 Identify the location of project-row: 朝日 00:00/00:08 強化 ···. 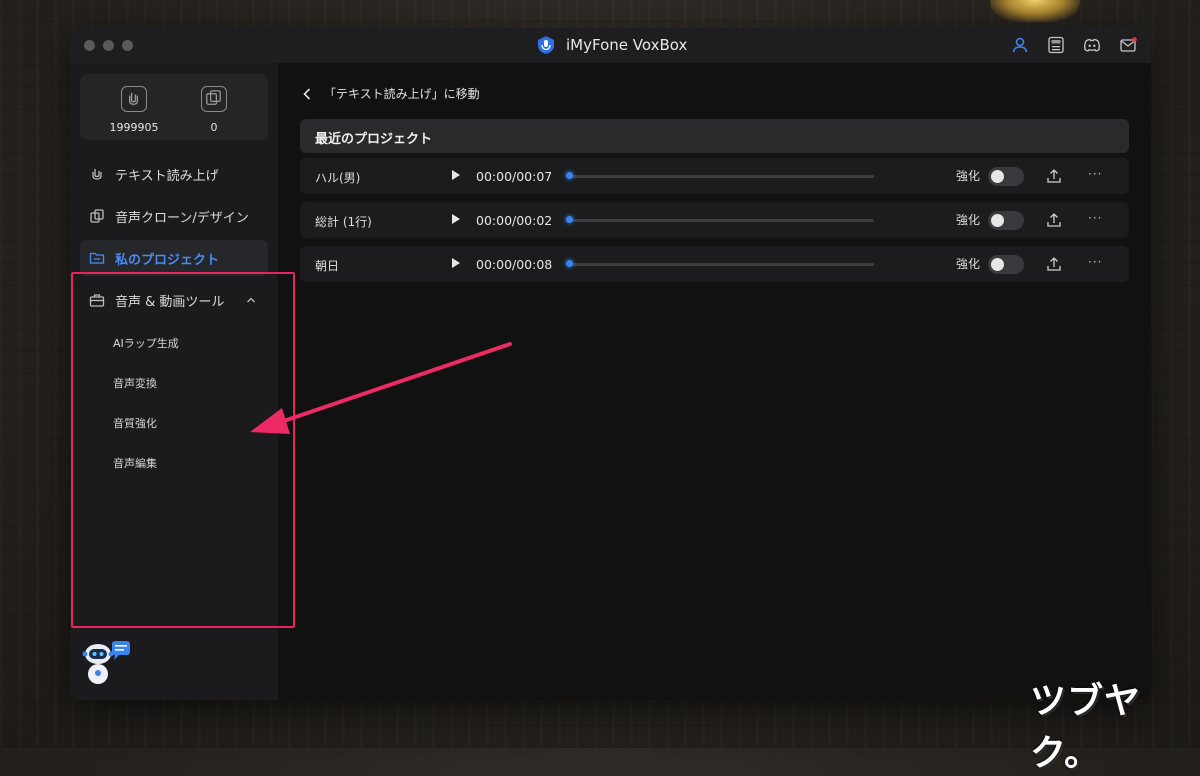
(714, 264).